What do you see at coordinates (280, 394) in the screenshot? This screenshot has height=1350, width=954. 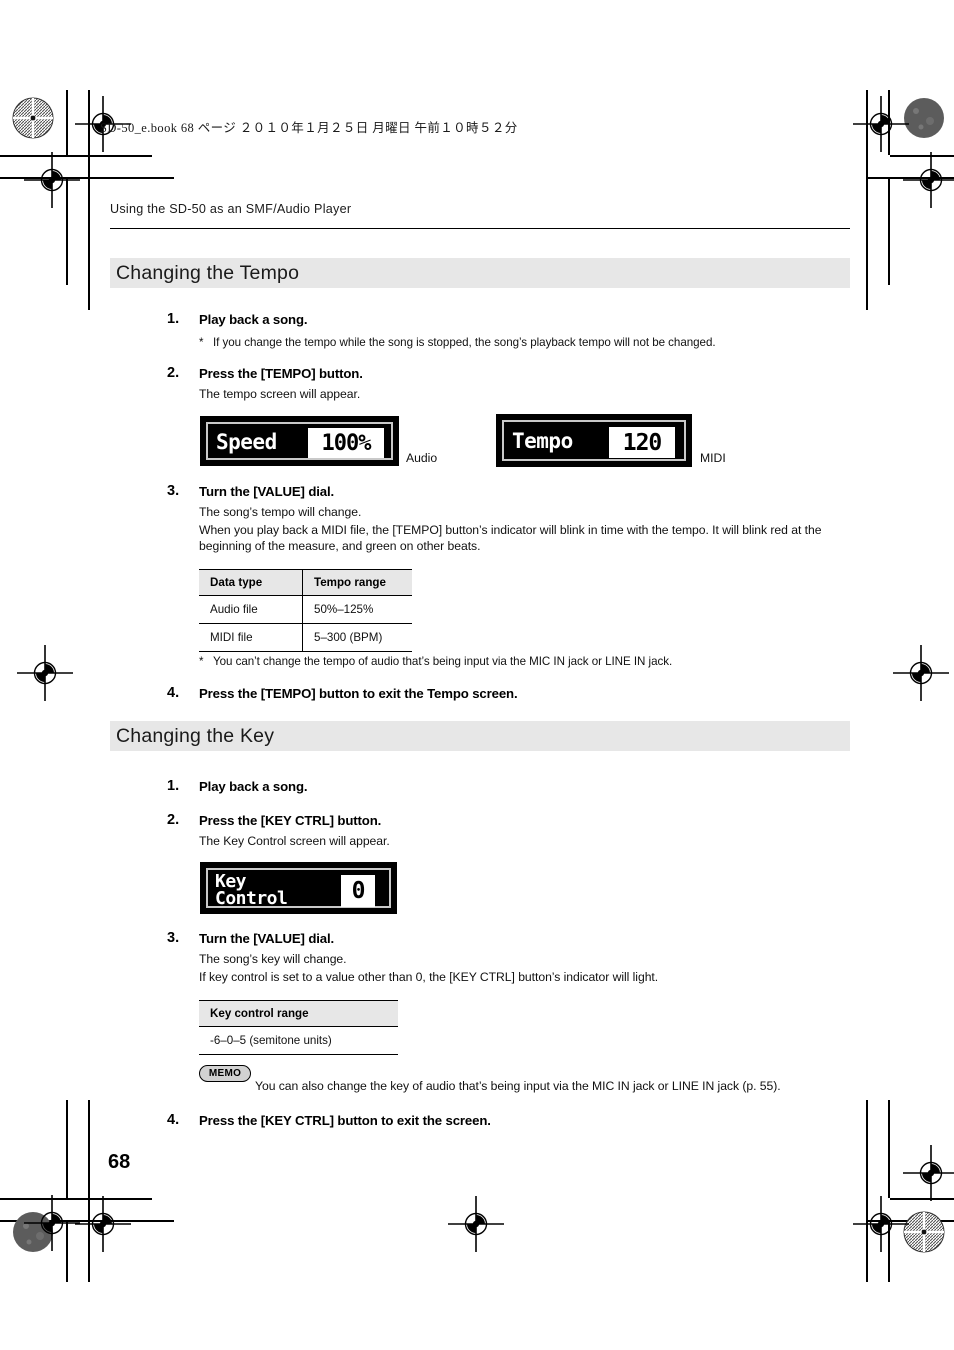 I see `step-body: The tempo screen will appear.` at bounding box center [280, 394].